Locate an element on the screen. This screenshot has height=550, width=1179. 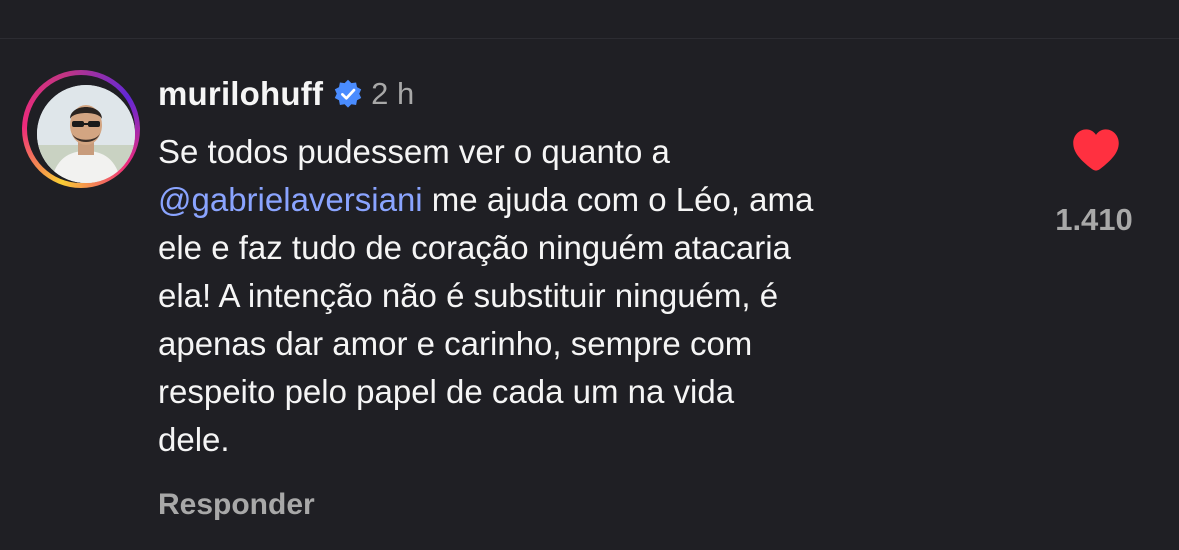
comment-header: murilohuff 2 h is located at coordinates (286, 94).